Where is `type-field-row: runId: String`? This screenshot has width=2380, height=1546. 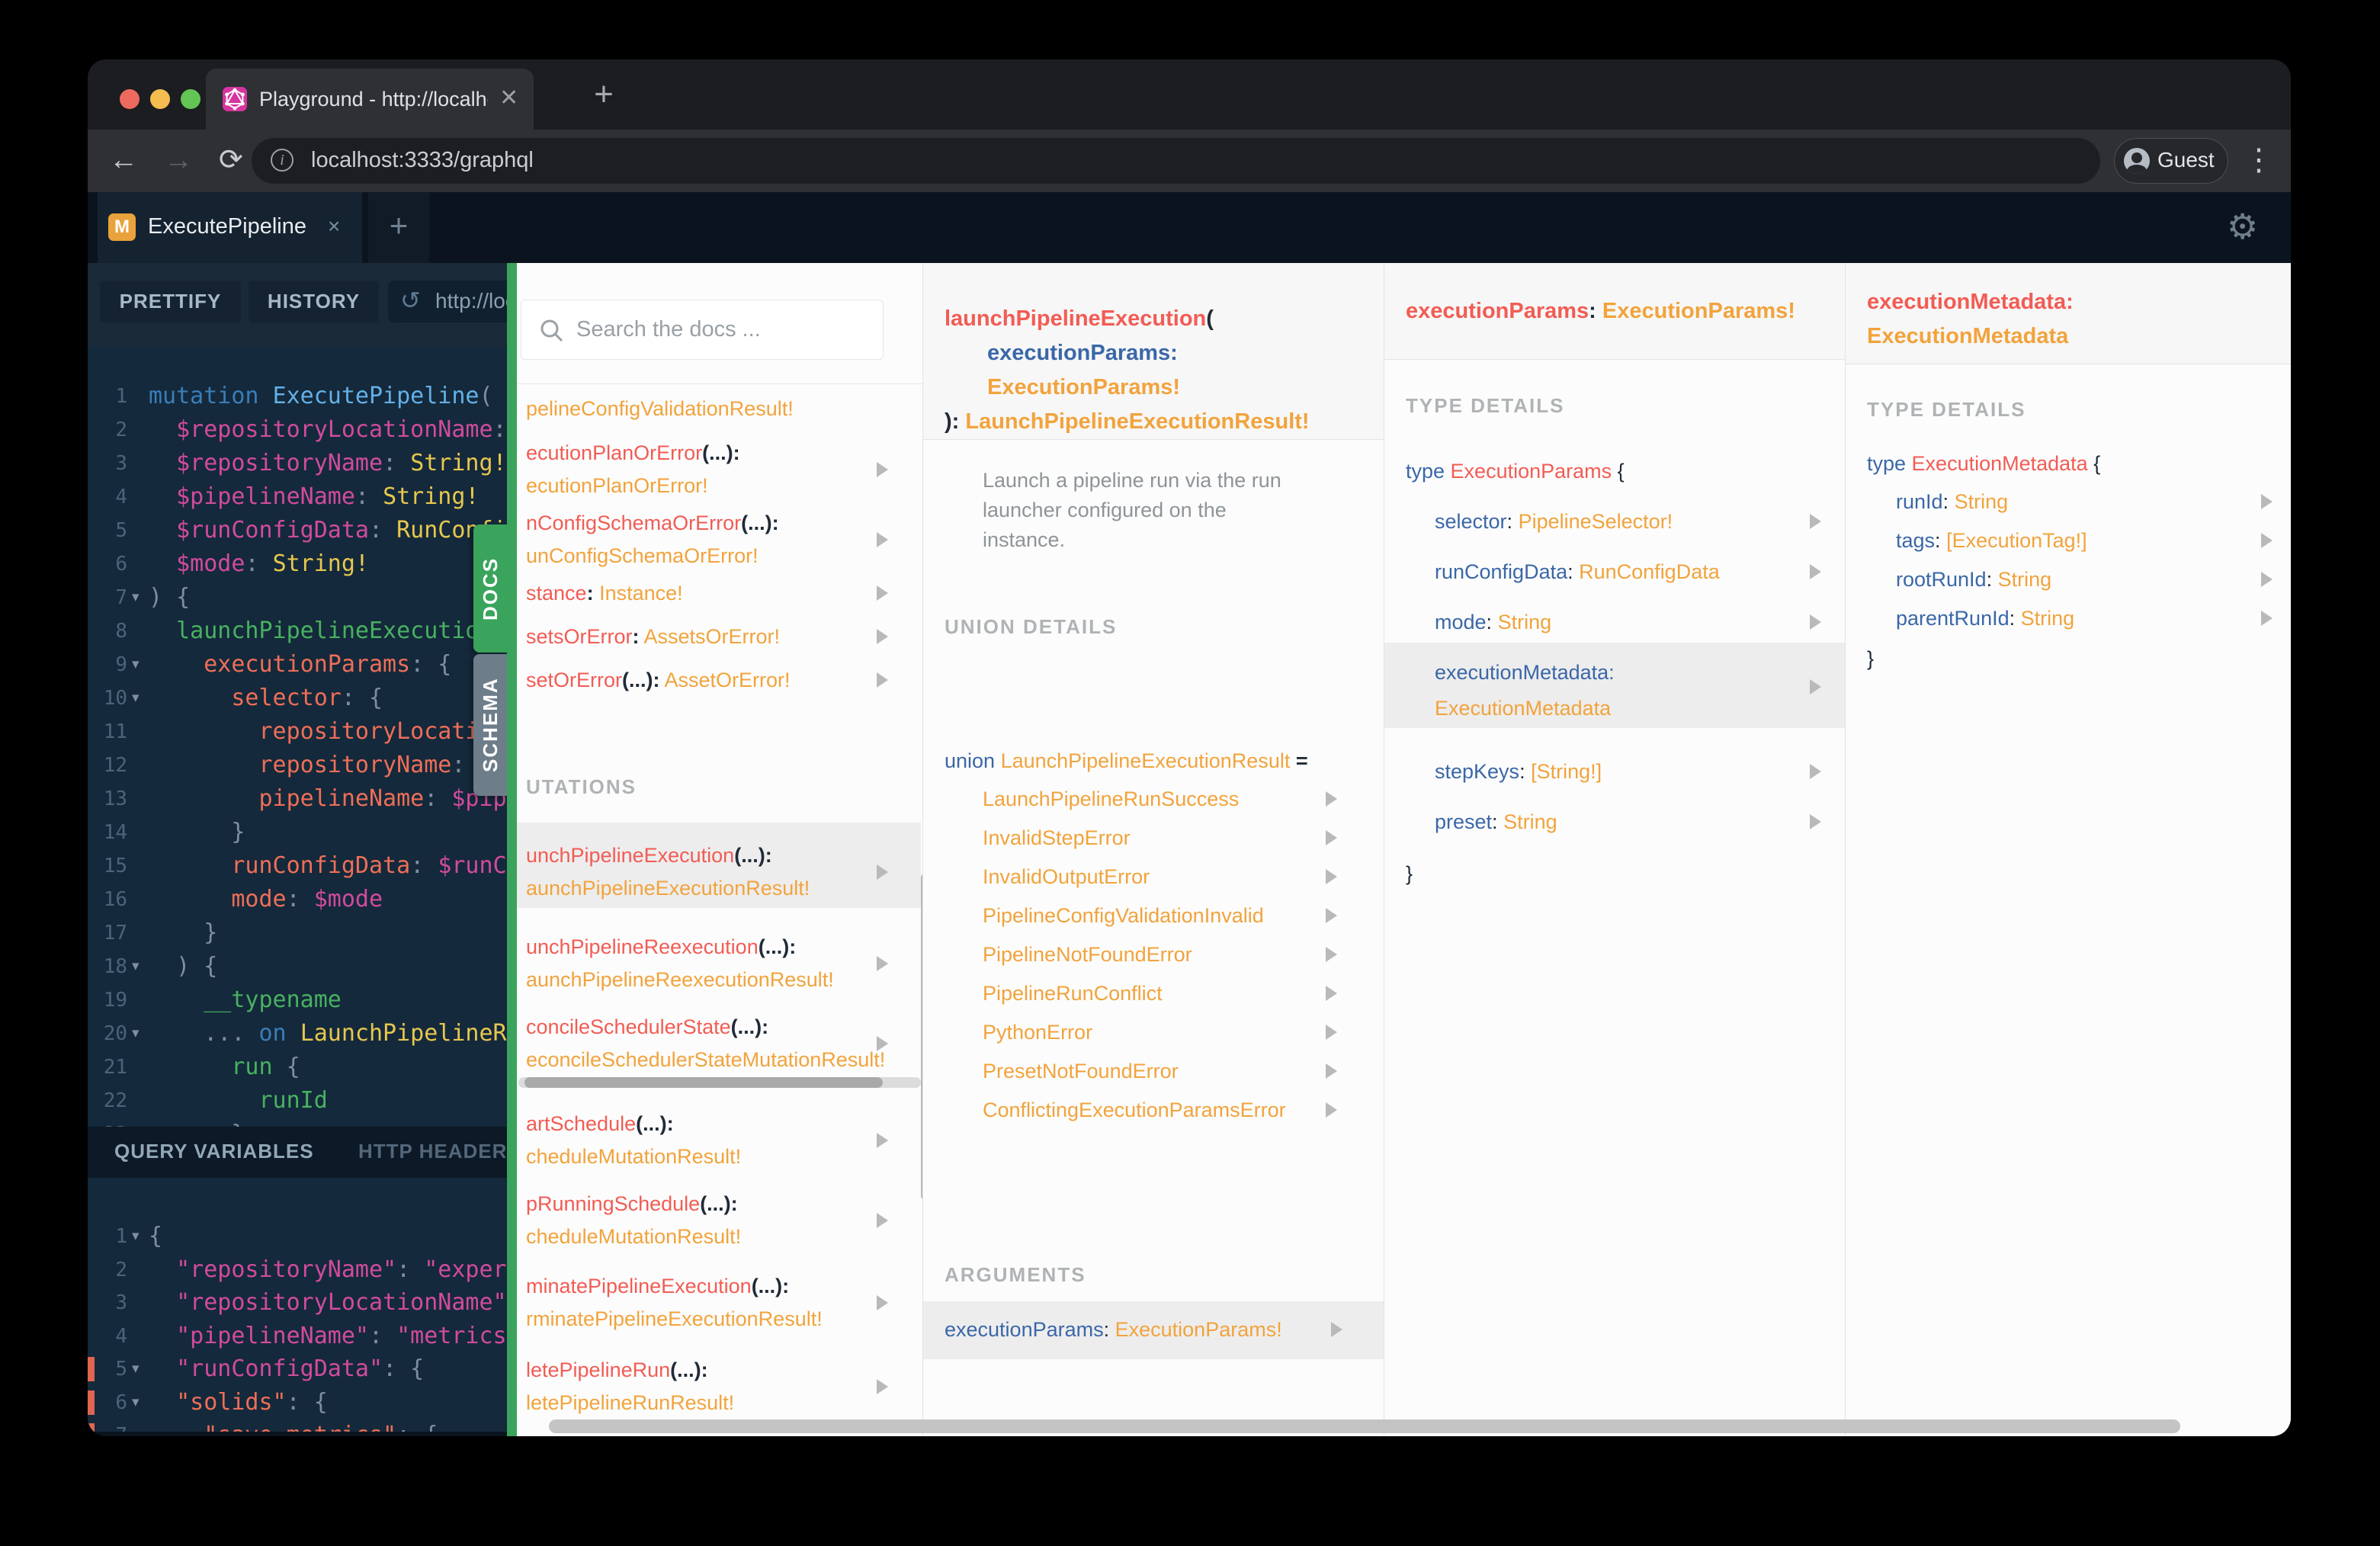 type-field-row: runId: String is located at coordinates (1952, 502).